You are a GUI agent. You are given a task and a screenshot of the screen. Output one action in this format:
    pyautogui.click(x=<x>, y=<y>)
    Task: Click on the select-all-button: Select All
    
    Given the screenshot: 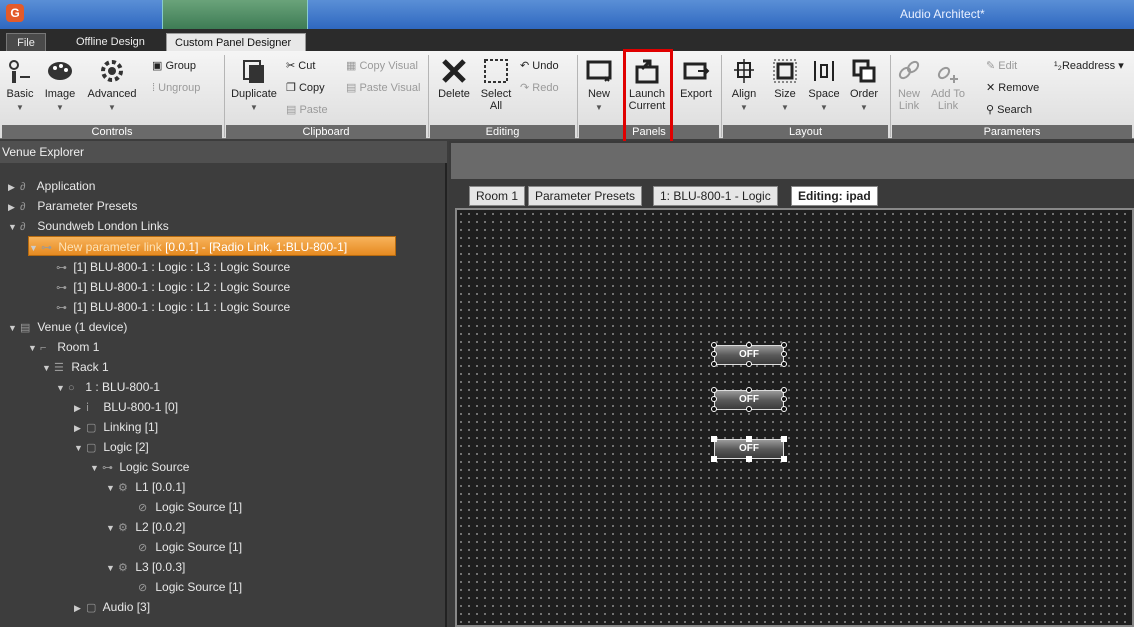 What is the action you would take?
    pyautogui.click(x=496, y=84)
    